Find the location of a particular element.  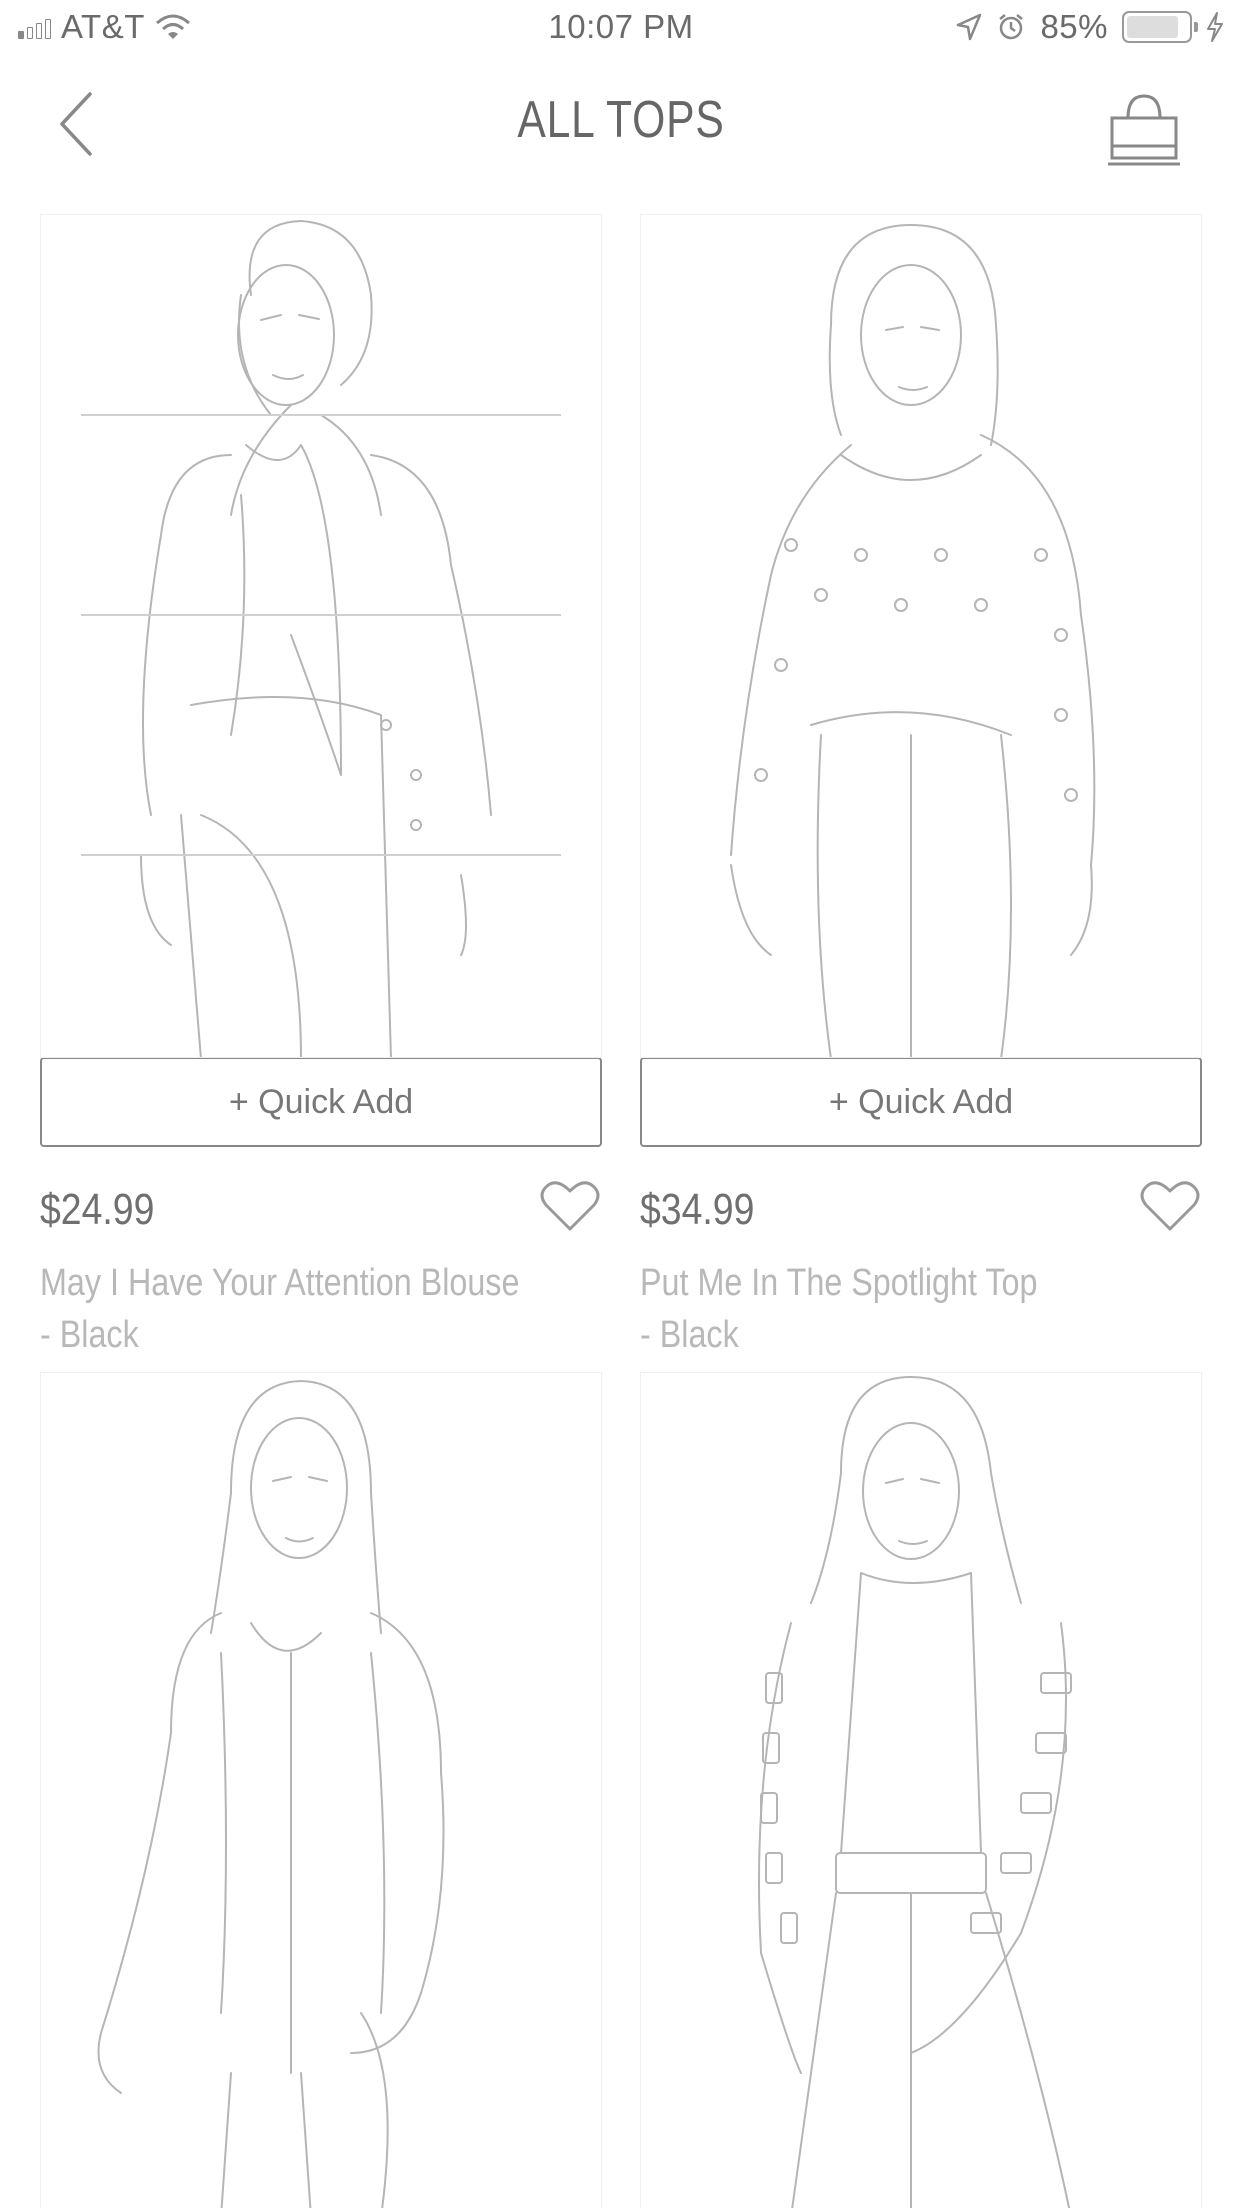

product-price: $34.99 is located at coordinates (697, 1209).